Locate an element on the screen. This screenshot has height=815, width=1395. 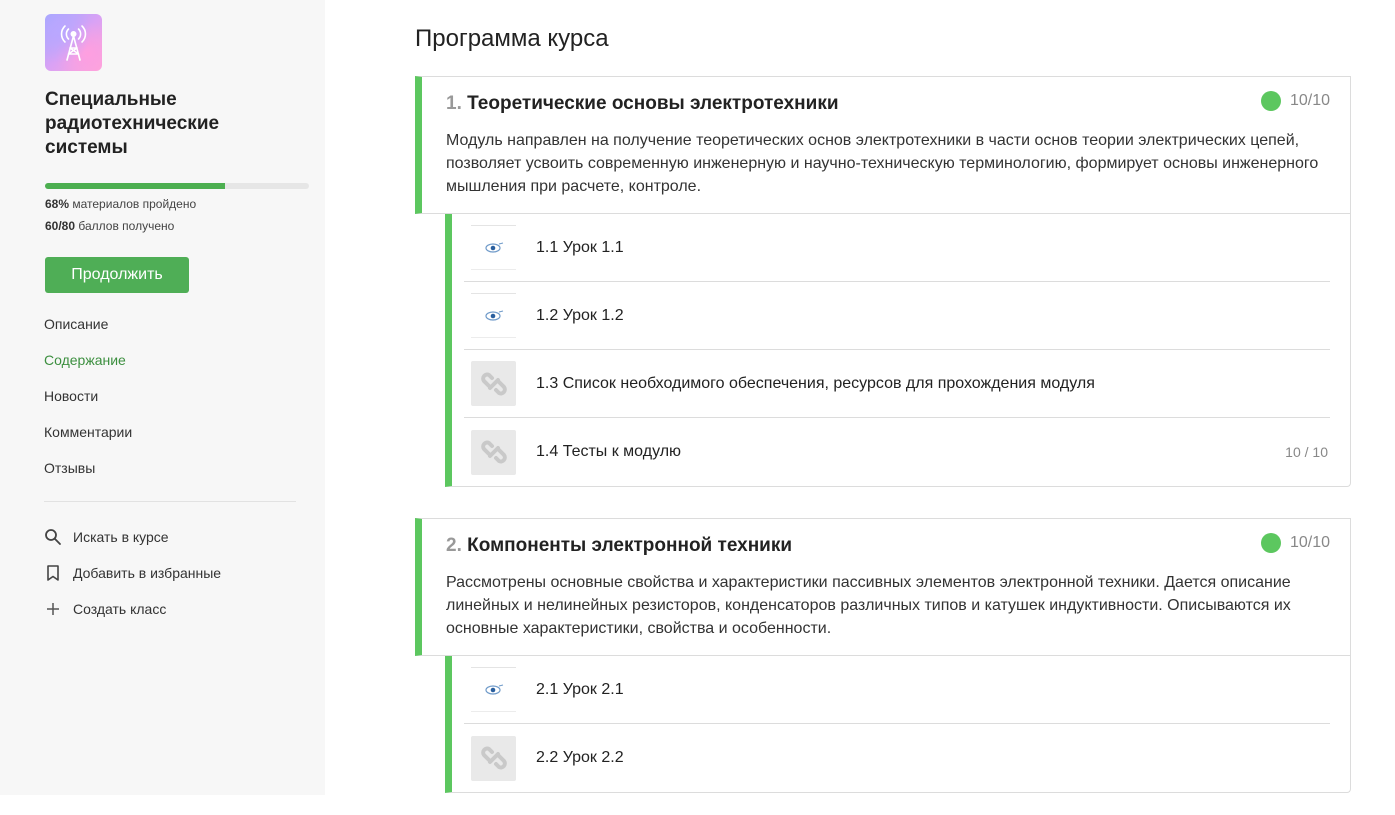
search-course-label: Искать в курсе is located at coordinates (121, 537).